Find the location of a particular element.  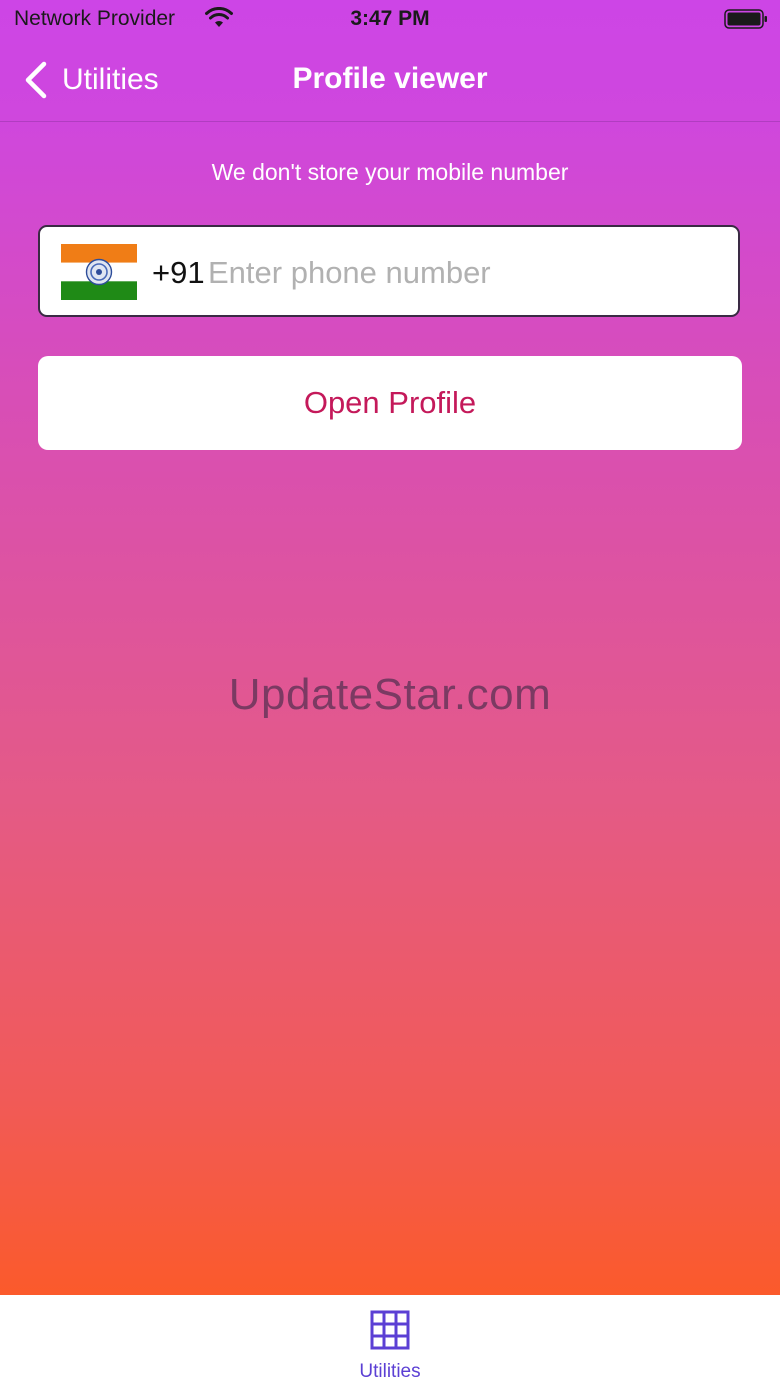

grid-icon is located at coordinates (390, 1330).